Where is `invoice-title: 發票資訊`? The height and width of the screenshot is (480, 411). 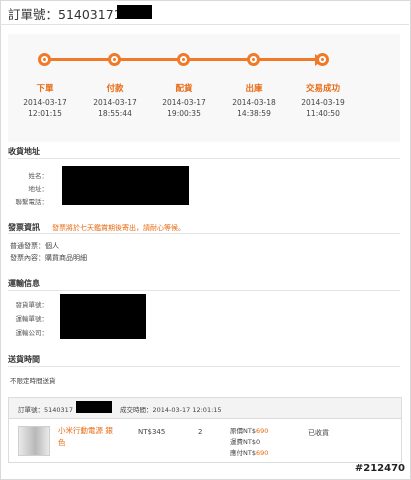
invoice-title: 發票資訊 is located at coordinates (24, 227).